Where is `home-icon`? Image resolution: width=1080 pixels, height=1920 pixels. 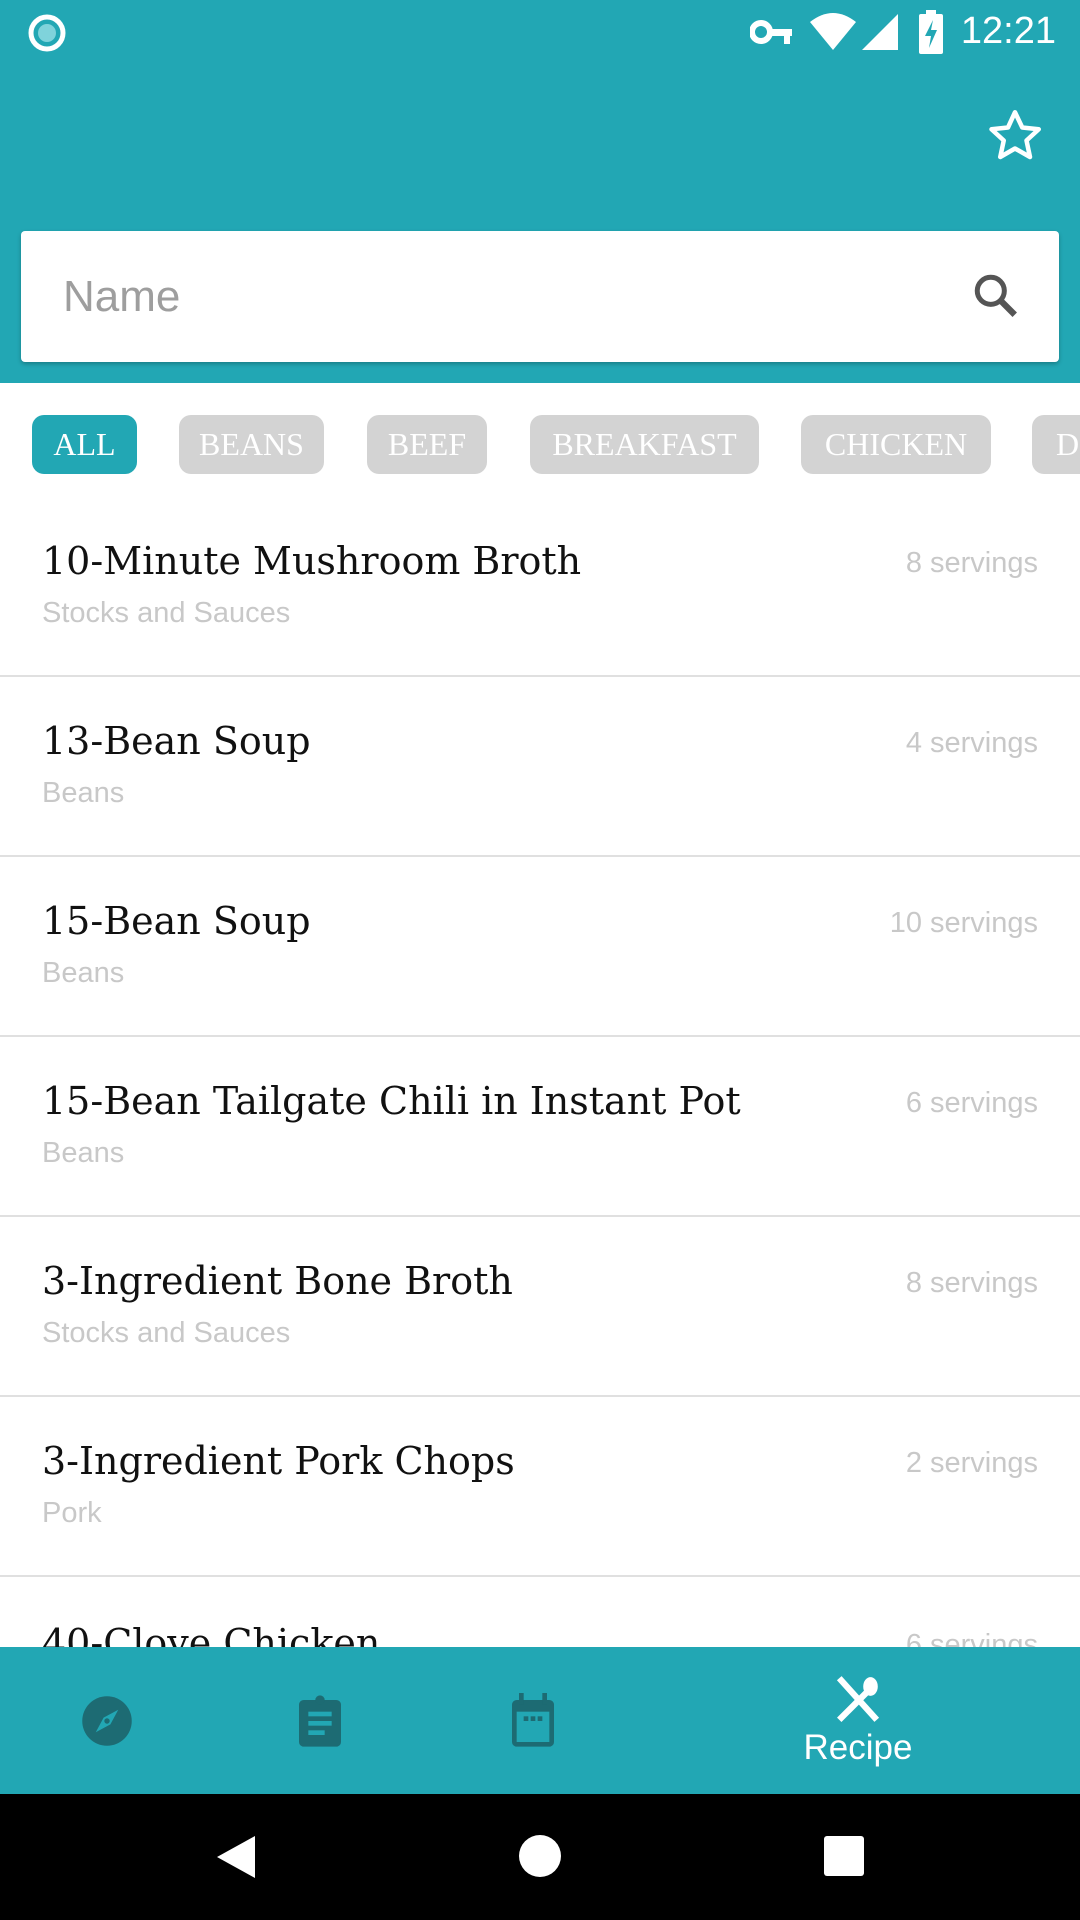 home-icon is located at coordinates (540, 1856).